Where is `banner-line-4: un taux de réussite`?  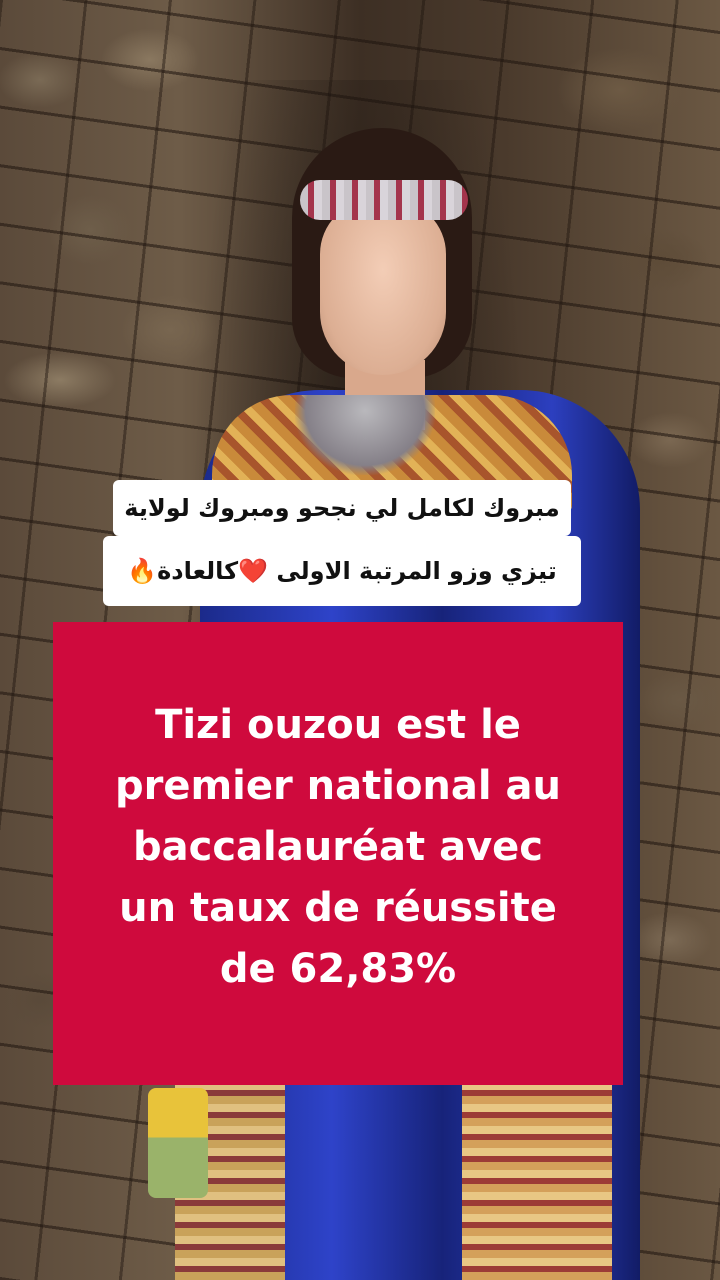 banner-line-4: un taux de réussite is located at coordinates (338, 908).